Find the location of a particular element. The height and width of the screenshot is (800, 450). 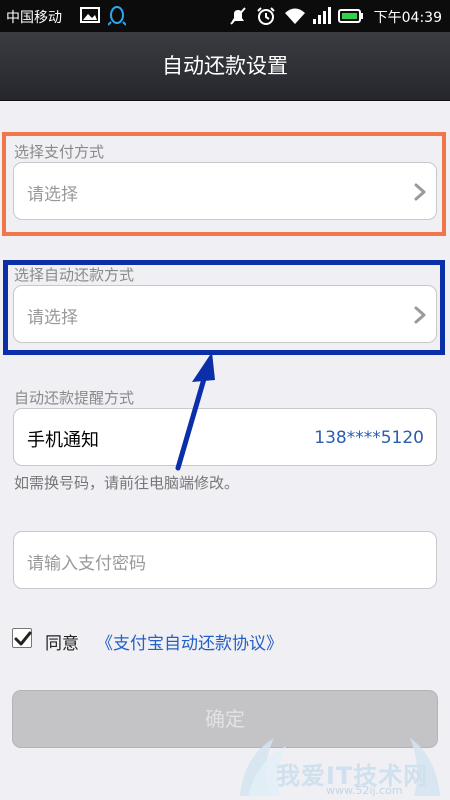

reminder-phone: 138****5120 is located at coordinates (369, 438).